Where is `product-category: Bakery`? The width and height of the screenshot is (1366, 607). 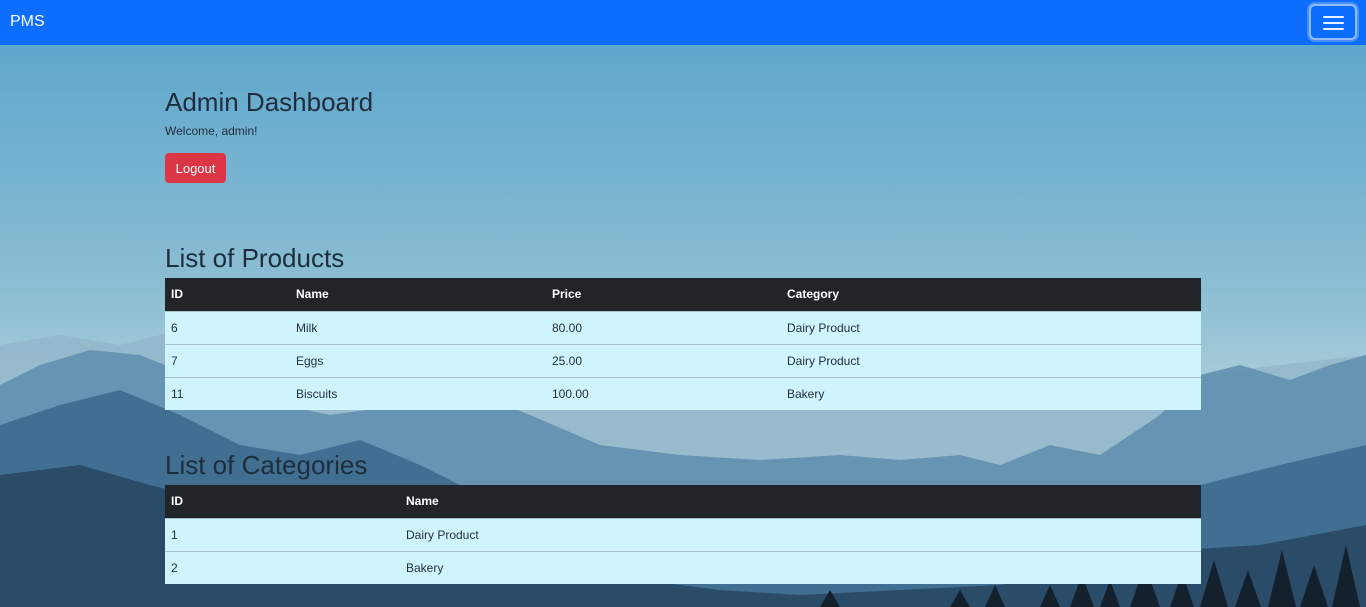 product-category: Bakery is located at coordinates (991, 393).